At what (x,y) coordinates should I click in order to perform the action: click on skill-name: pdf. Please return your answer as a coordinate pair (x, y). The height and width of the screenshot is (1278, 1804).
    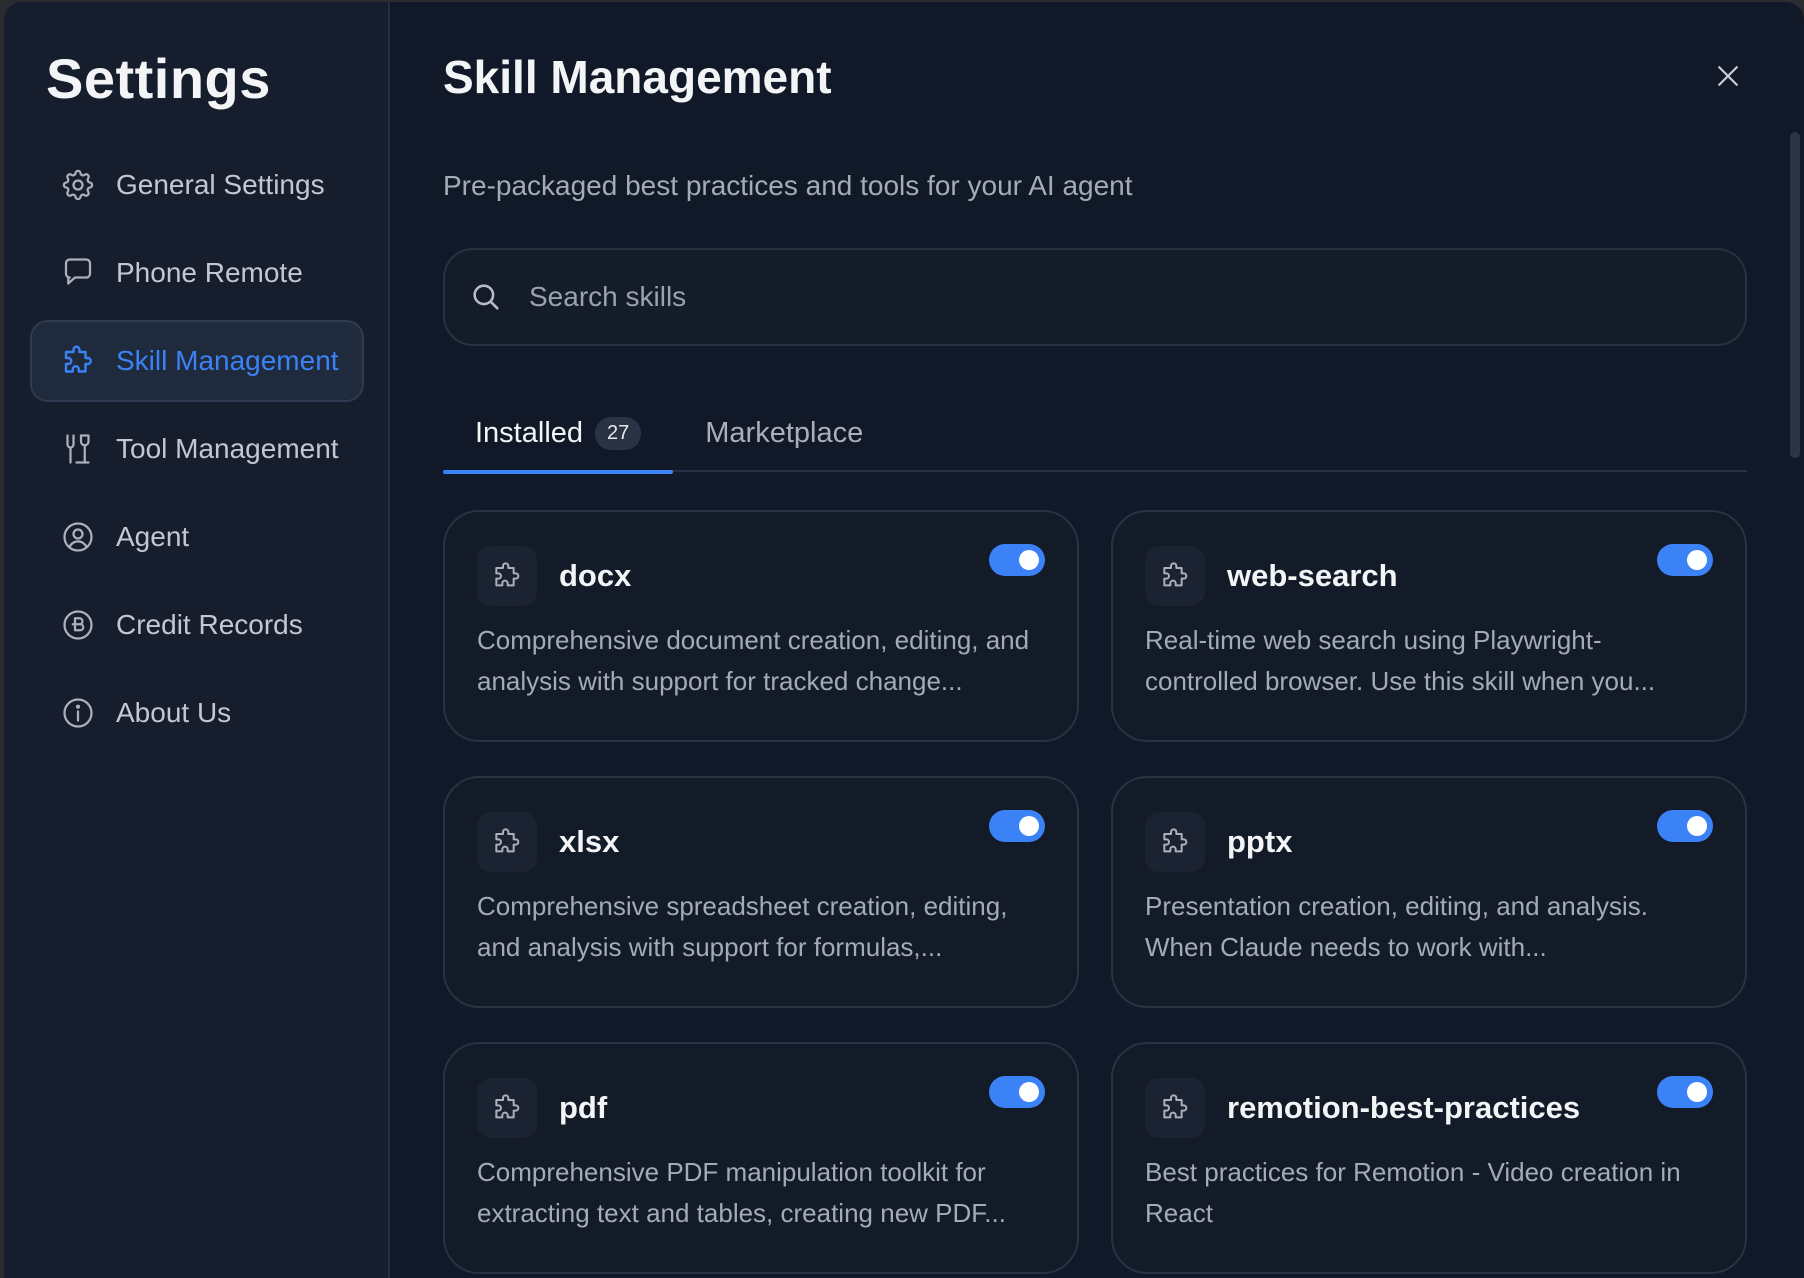
    Looking at the image, I should click on (583, 1107).